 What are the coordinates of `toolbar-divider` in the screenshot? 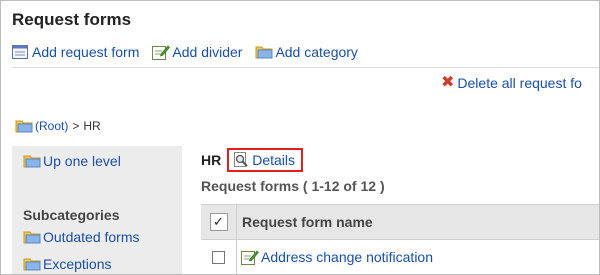 It's located at (305, 67).